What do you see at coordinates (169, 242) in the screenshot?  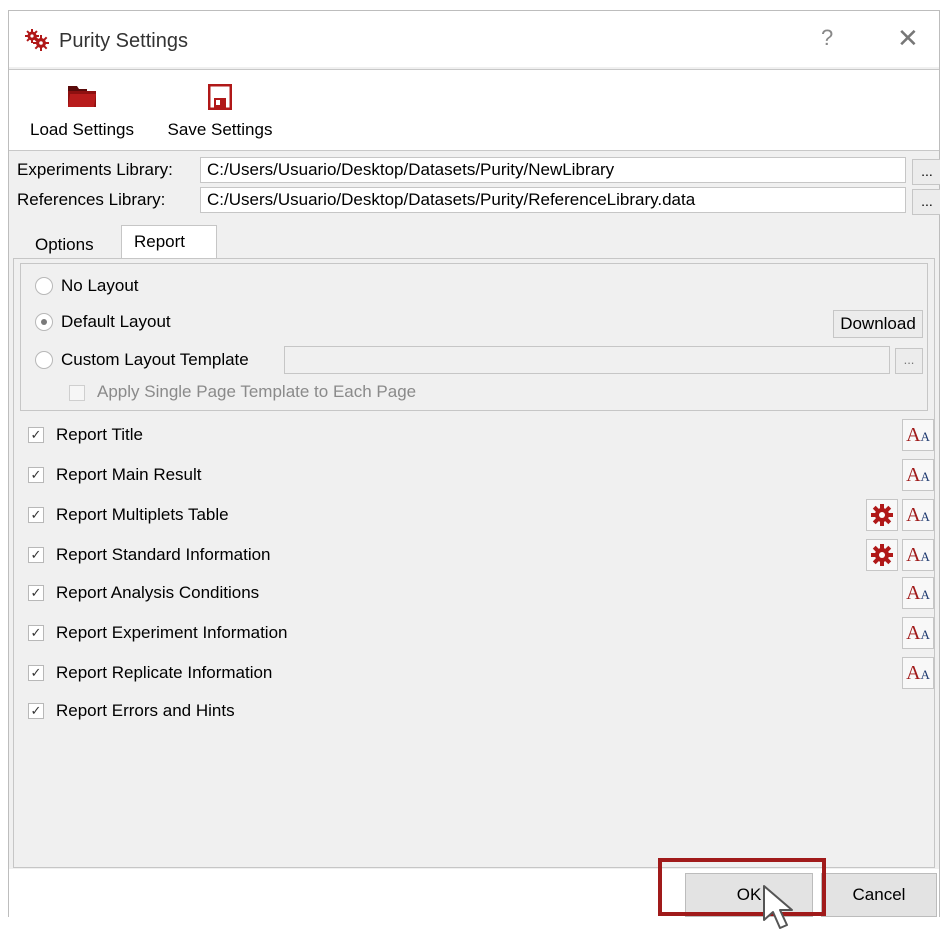 I see `tab-report: Report` at bounding box center [169, 242].